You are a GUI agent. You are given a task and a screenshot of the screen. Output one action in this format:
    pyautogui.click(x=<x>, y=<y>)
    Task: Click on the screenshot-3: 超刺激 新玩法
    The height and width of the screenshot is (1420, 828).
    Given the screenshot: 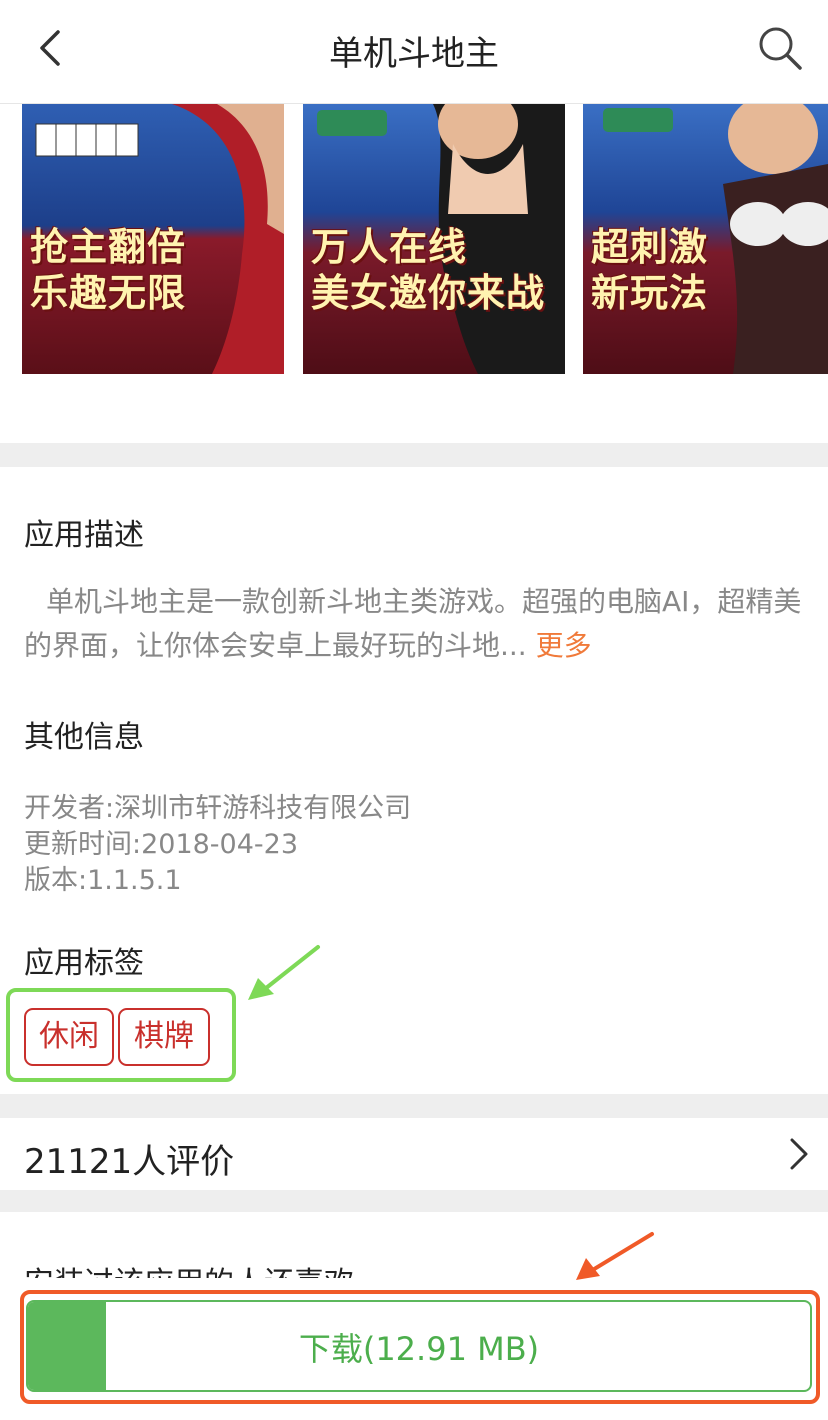 What is the action you would take?
    pyautogui.click(x=705, y=239)
    